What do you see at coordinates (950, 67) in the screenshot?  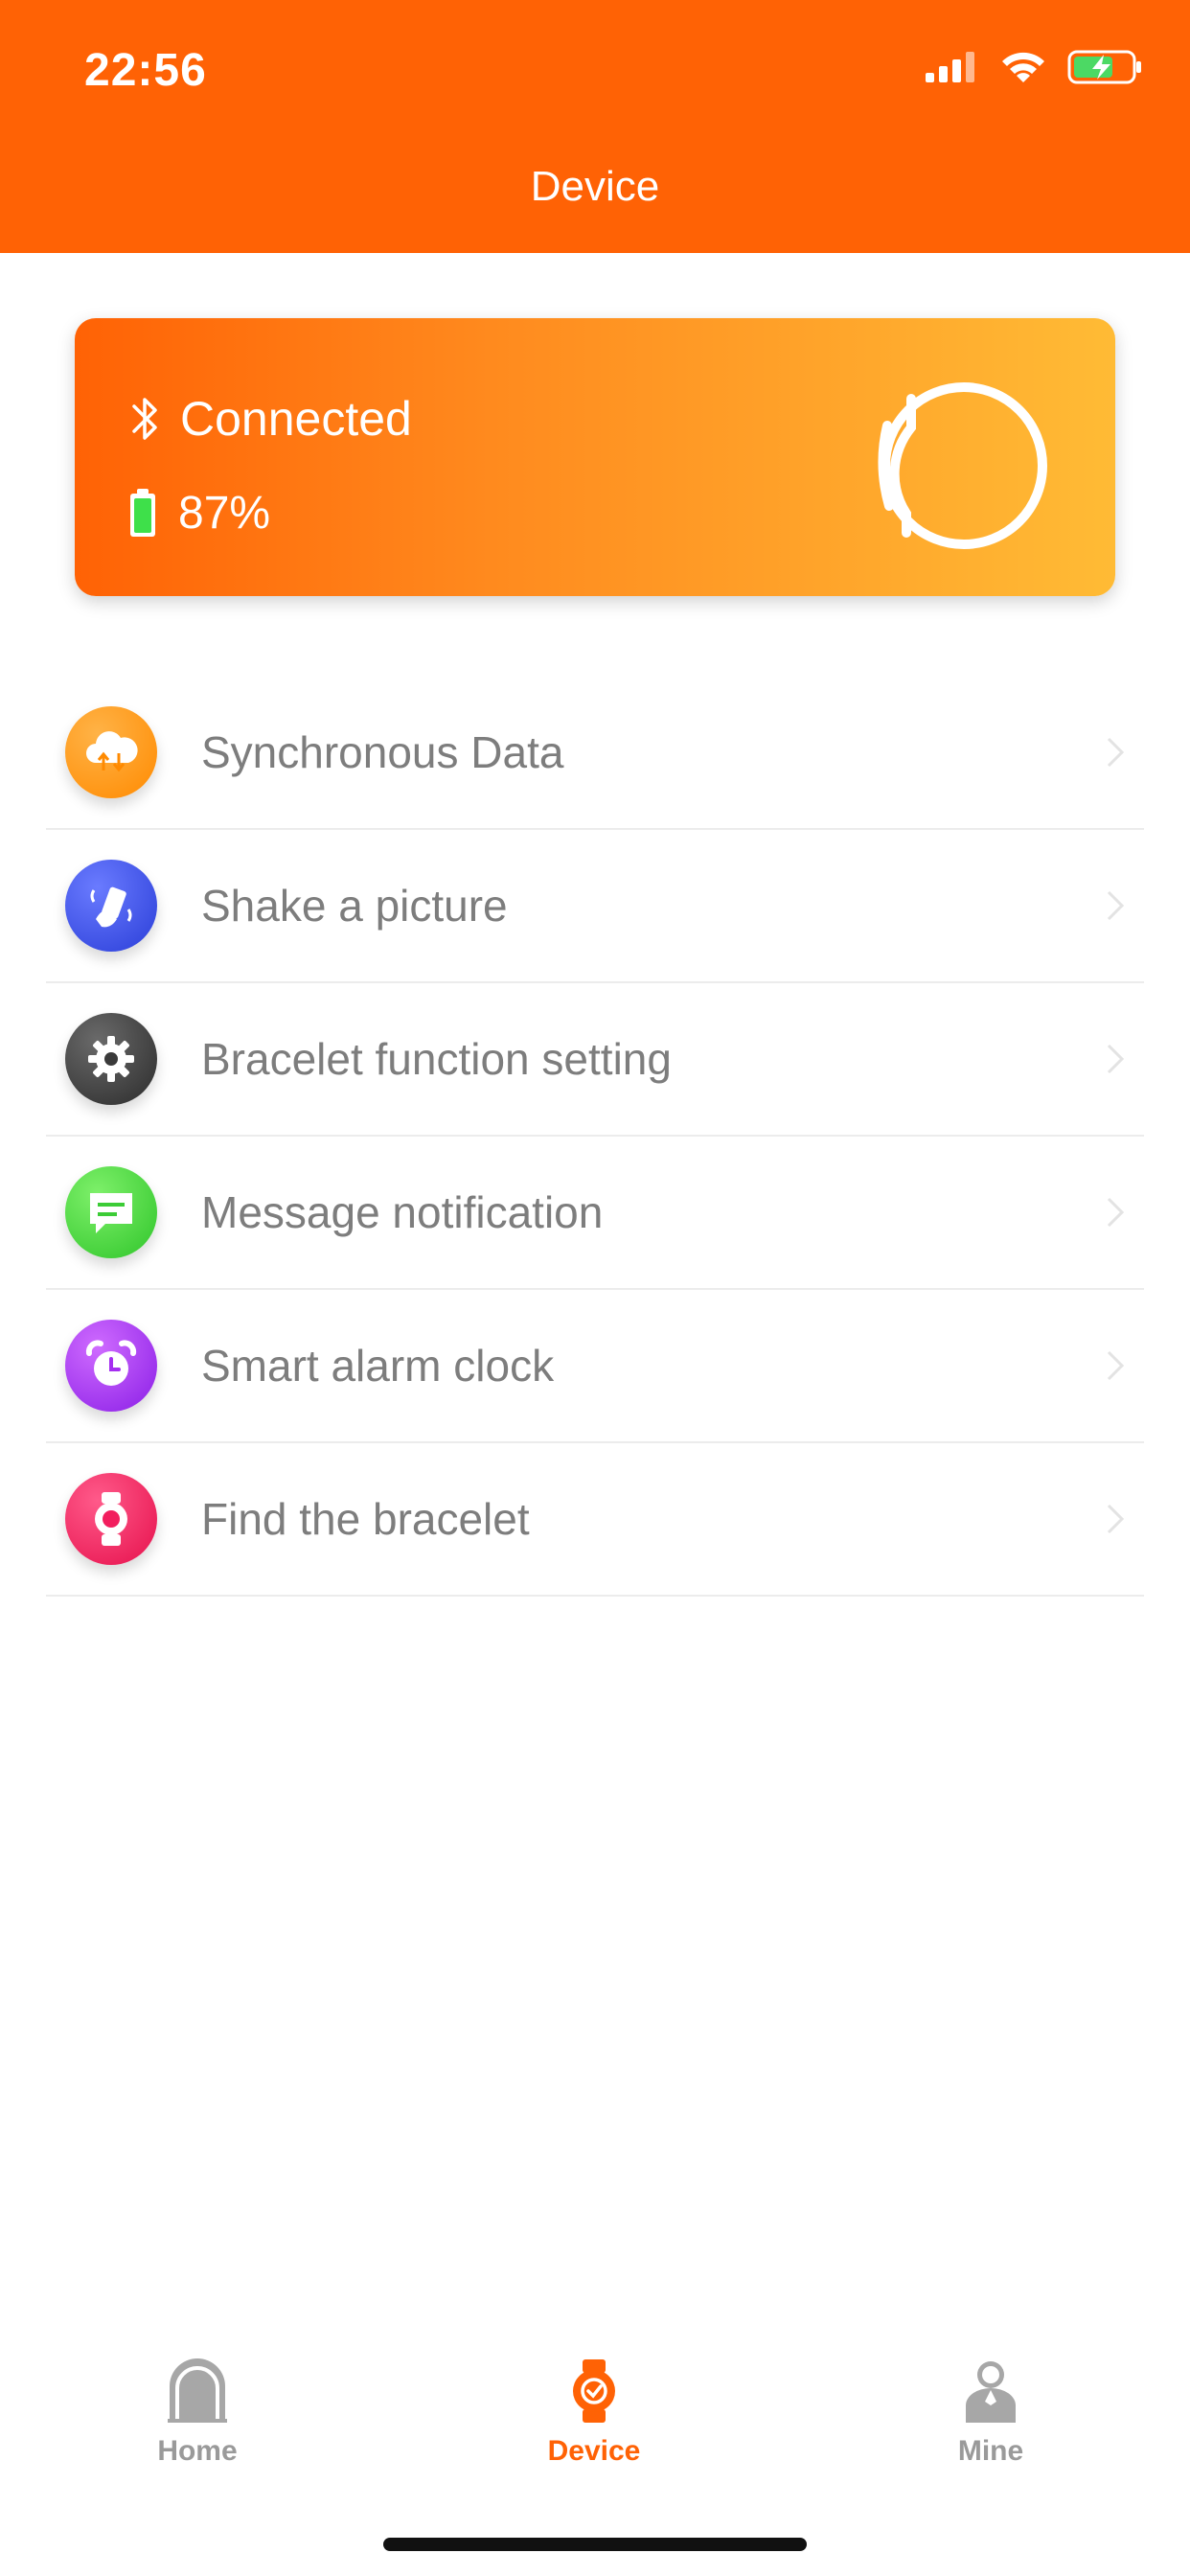 I see `signal-icon` at bounding box center [950, 67].